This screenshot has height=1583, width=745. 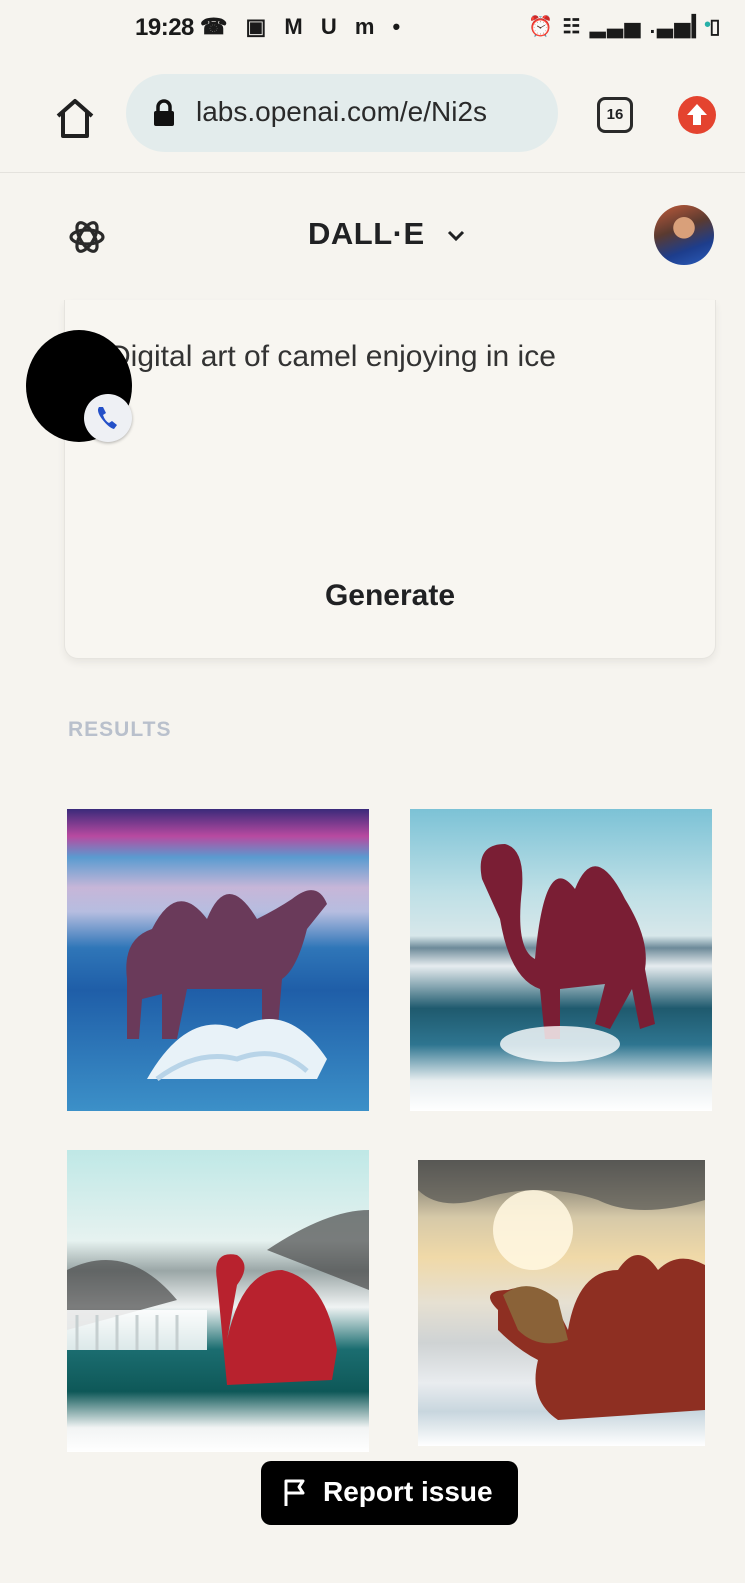 What do you see at coordinates (87, 237) in the screenshot?
I see `openai-logo-icon` at bounding box center [87, 237].